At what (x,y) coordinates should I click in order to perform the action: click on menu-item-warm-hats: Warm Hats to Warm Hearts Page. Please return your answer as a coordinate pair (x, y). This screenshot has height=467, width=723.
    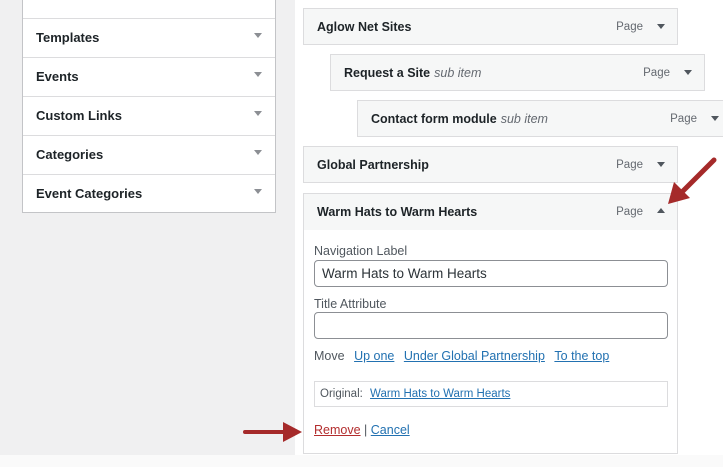
    Looking at the image, I should click on (490, 212).